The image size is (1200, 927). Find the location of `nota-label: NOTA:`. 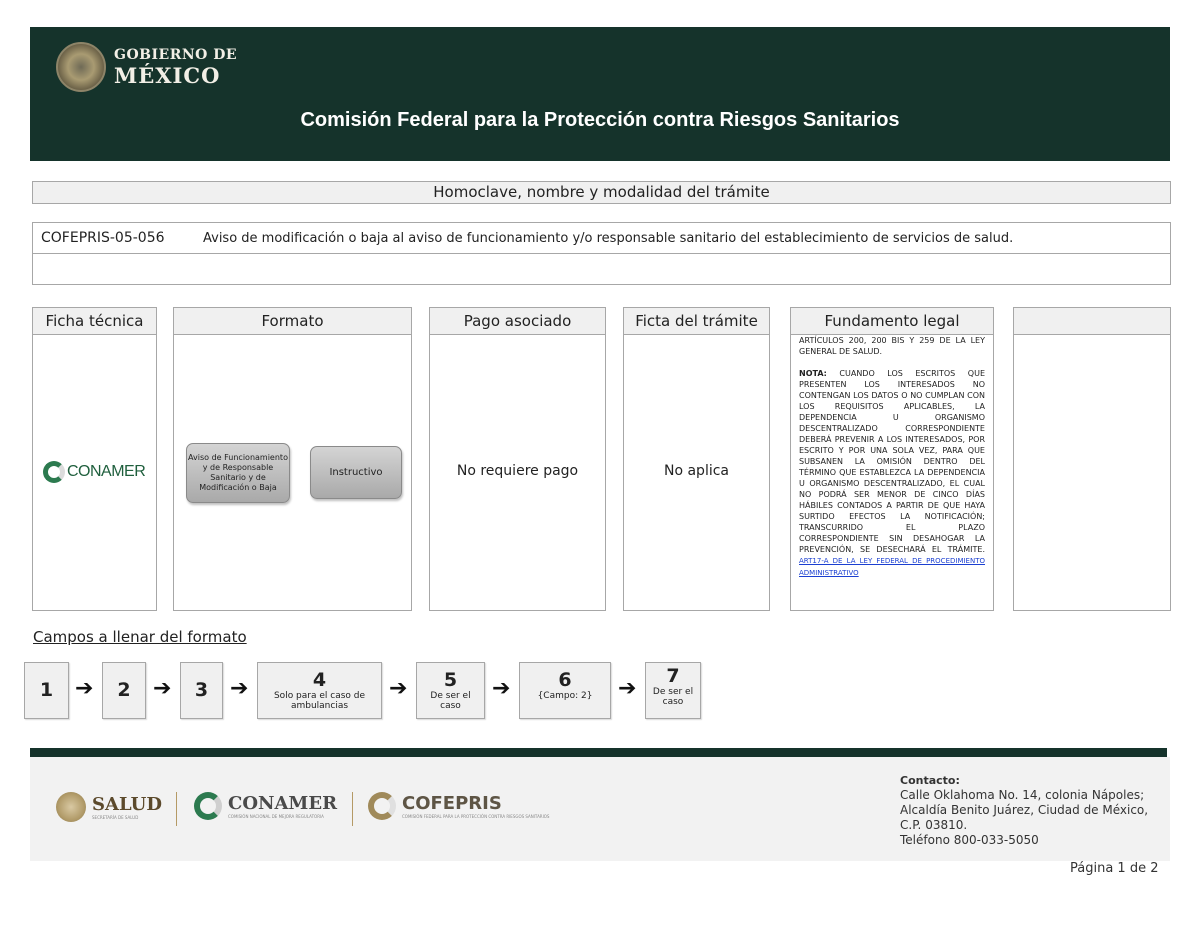

nota-label: NOTA: is located at coordinates (813, 373).